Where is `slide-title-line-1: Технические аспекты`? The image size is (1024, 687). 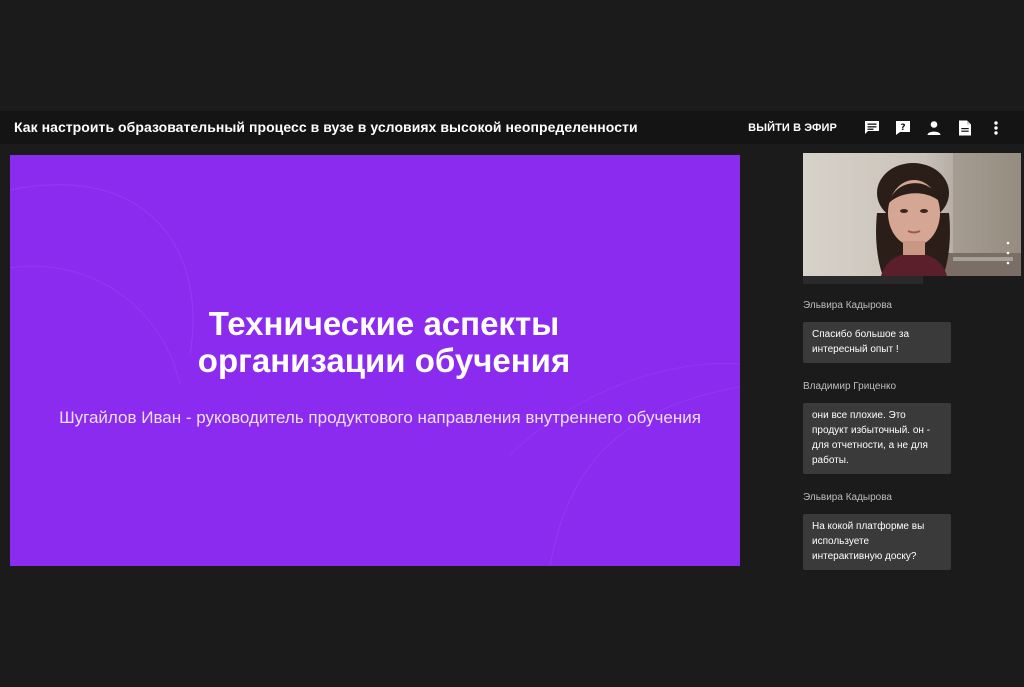 slide-title-line-1: Технические аспекты is located at coordinates (384, 323).